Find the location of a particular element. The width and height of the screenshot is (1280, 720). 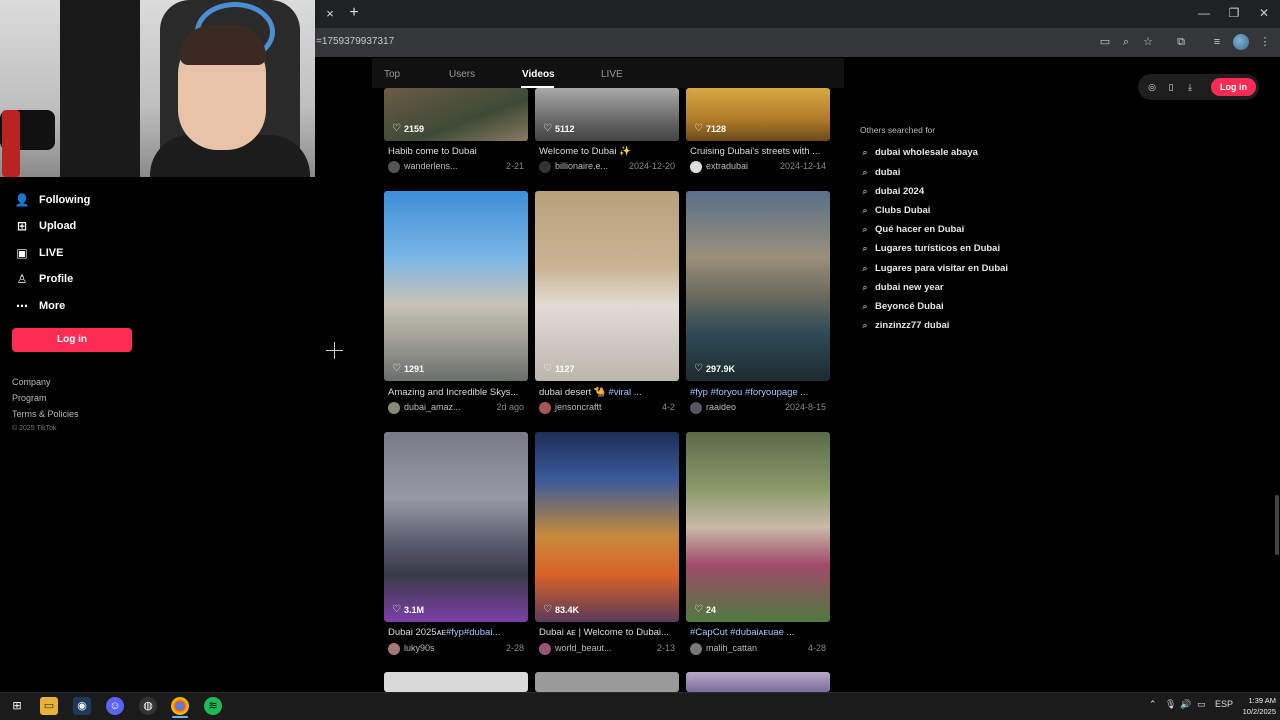

suggested-search: ⌕ dubai is located at coordinates (880, 172).